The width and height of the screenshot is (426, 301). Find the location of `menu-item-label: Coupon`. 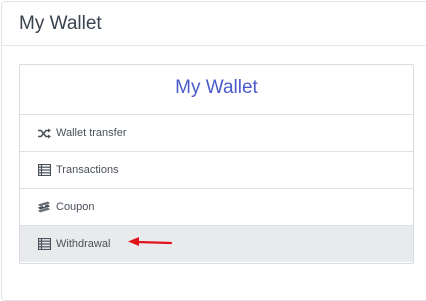

menu-item-label: Coupon is located at coordinates (75, 207).